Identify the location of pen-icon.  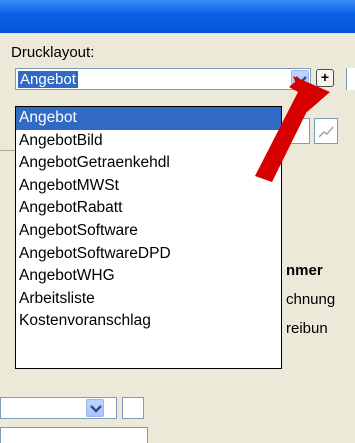
(326, 132).